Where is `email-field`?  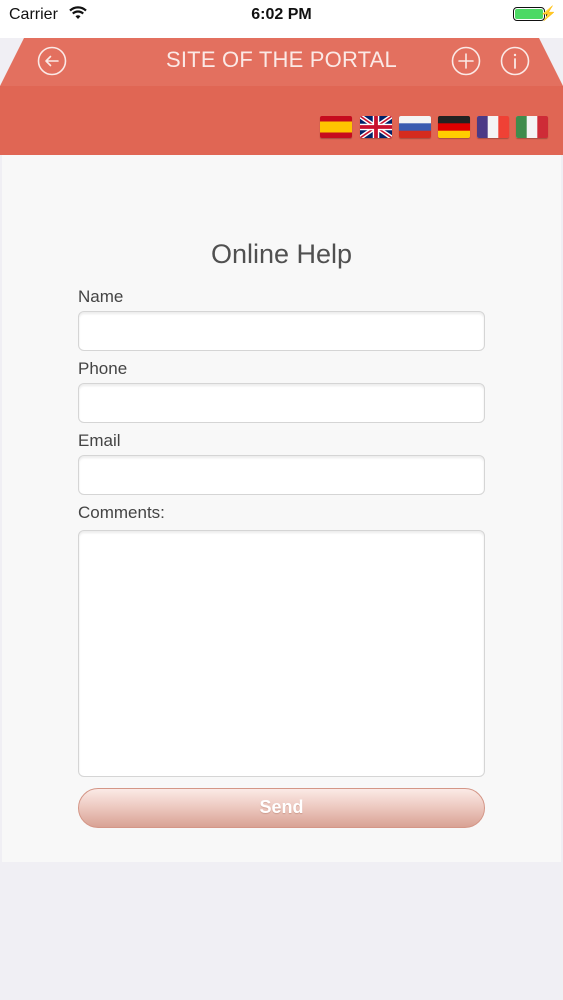
email-field is located at coordinates (281, 475).